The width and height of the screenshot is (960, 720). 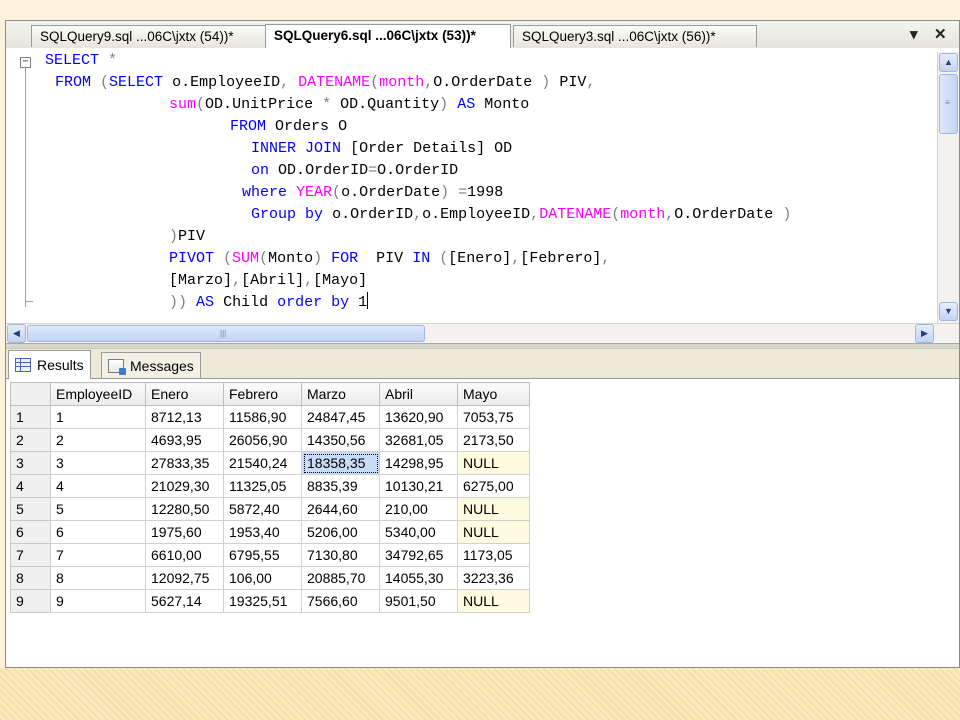 I want to click on grid-cell: 14055,30, so click(x=418, y=578).